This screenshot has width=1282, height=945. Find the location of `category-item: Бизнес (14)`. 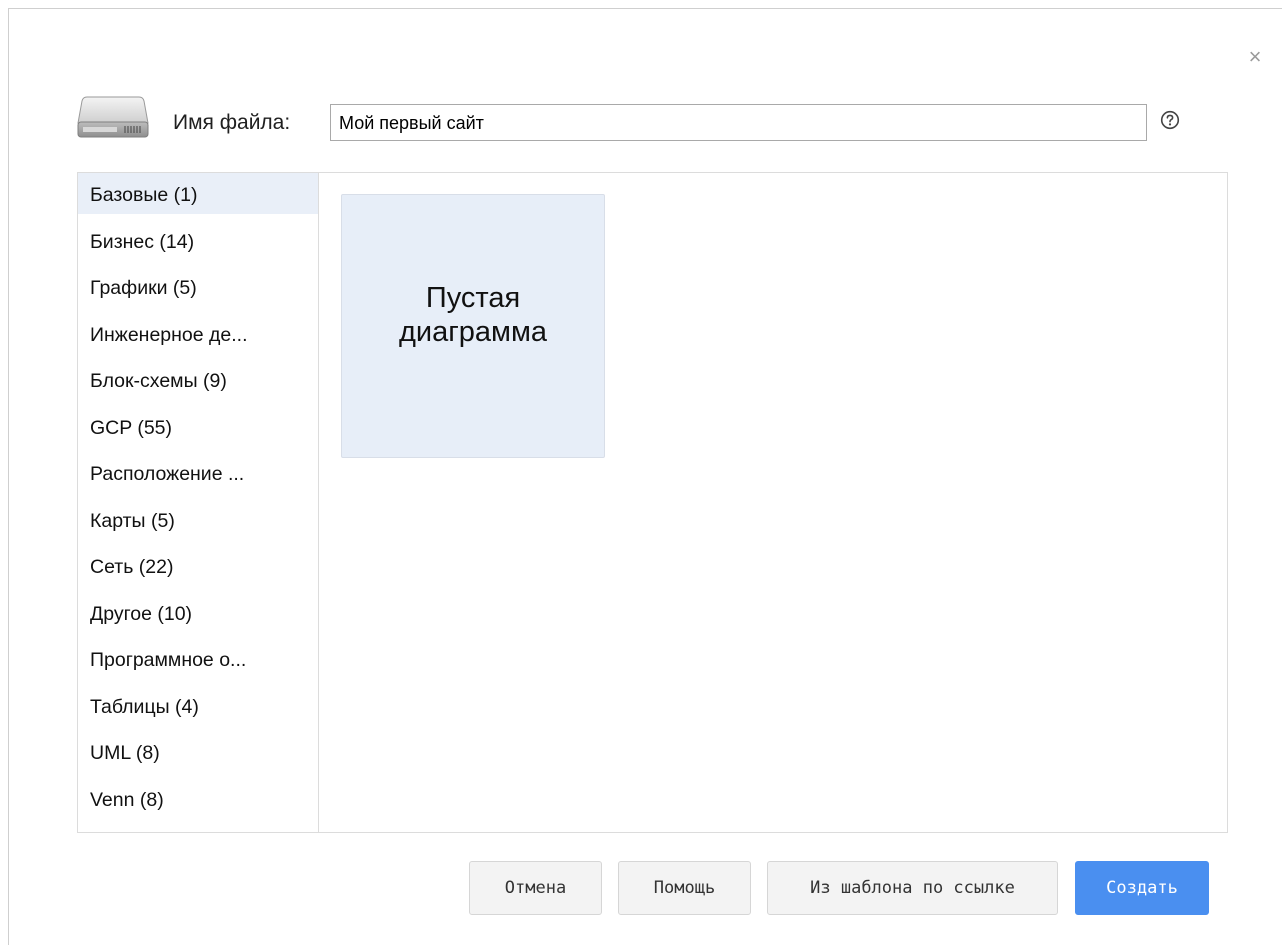

category-item: Бизнес (14) is located at coordinates (198, 237).